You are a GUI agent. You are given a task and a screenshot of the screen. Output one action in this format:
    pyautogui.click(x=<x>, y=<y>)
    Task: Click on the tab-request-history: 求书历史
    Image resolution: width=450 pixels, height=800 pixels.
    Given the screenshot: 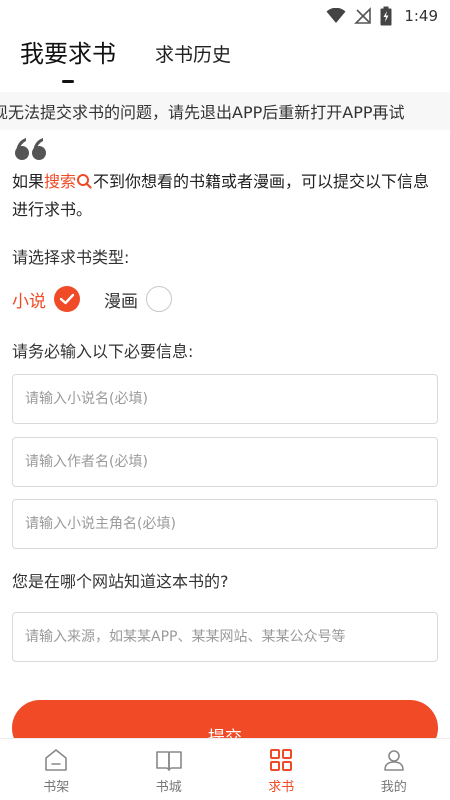 What is the action you would take?
    pyautogui.click(x=193, y=64)
    